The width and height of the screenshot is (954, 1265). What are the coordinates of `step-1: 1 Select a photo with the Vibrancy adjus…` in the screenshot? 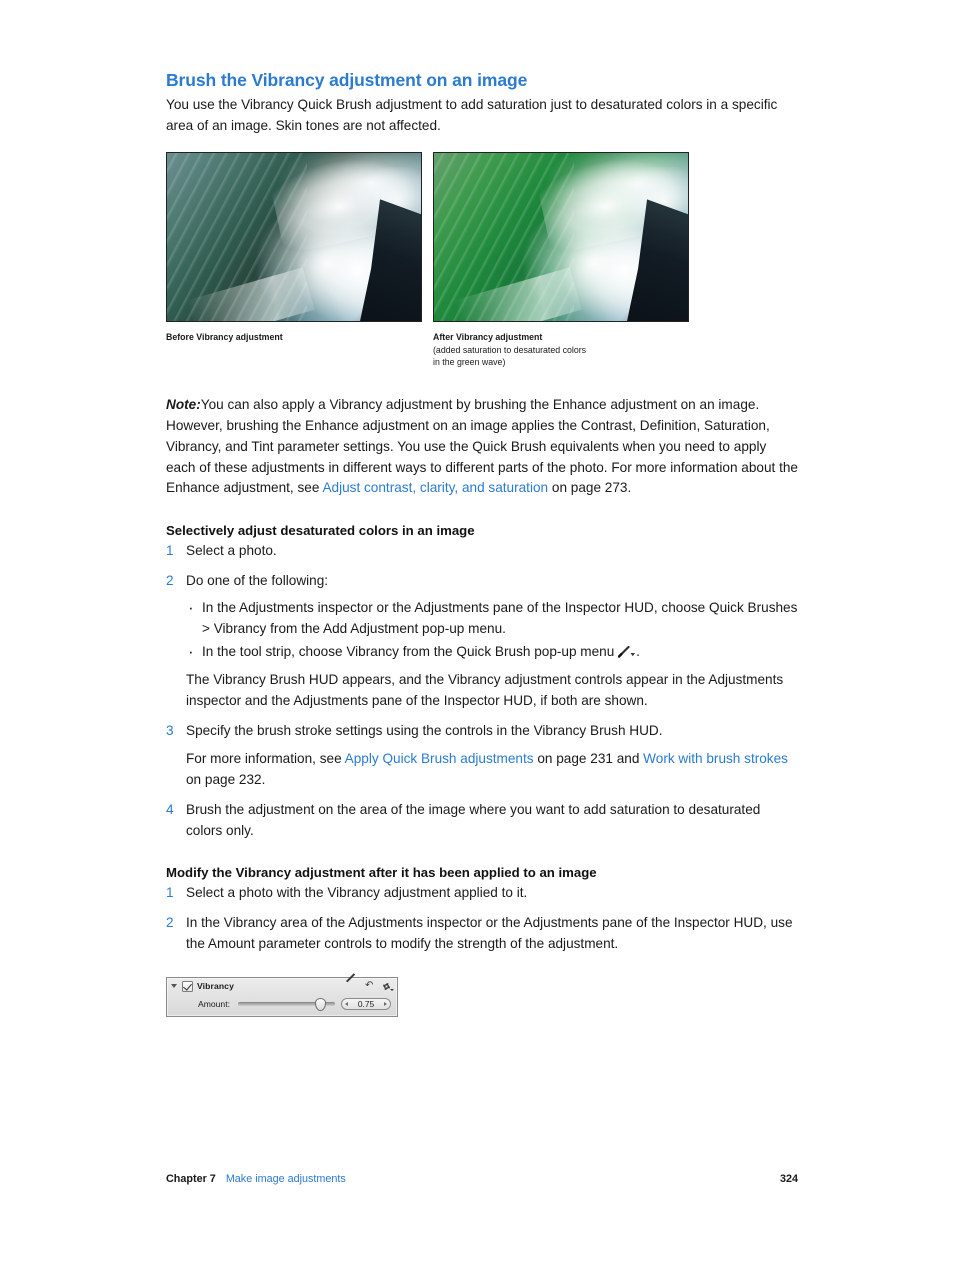 It's located at (482, 893).